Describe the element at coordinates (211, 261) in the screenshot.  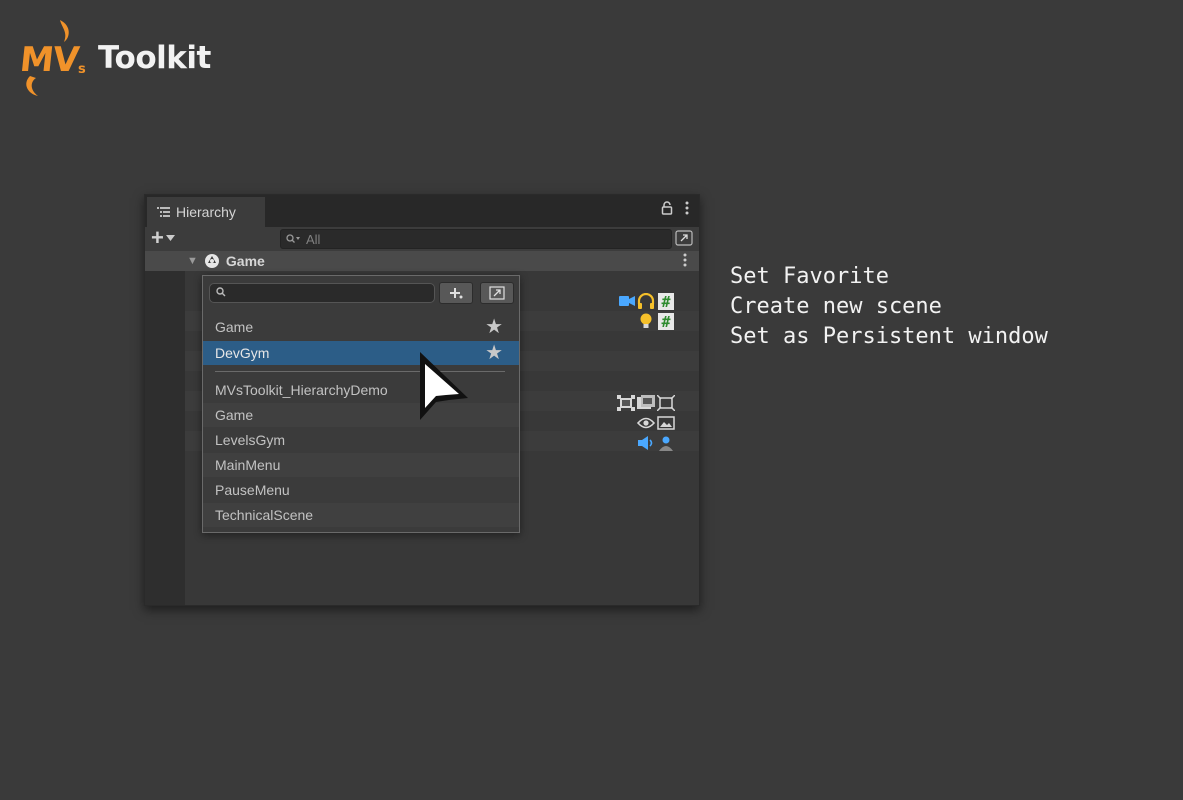
I see `unity-scene-icon` at that location.